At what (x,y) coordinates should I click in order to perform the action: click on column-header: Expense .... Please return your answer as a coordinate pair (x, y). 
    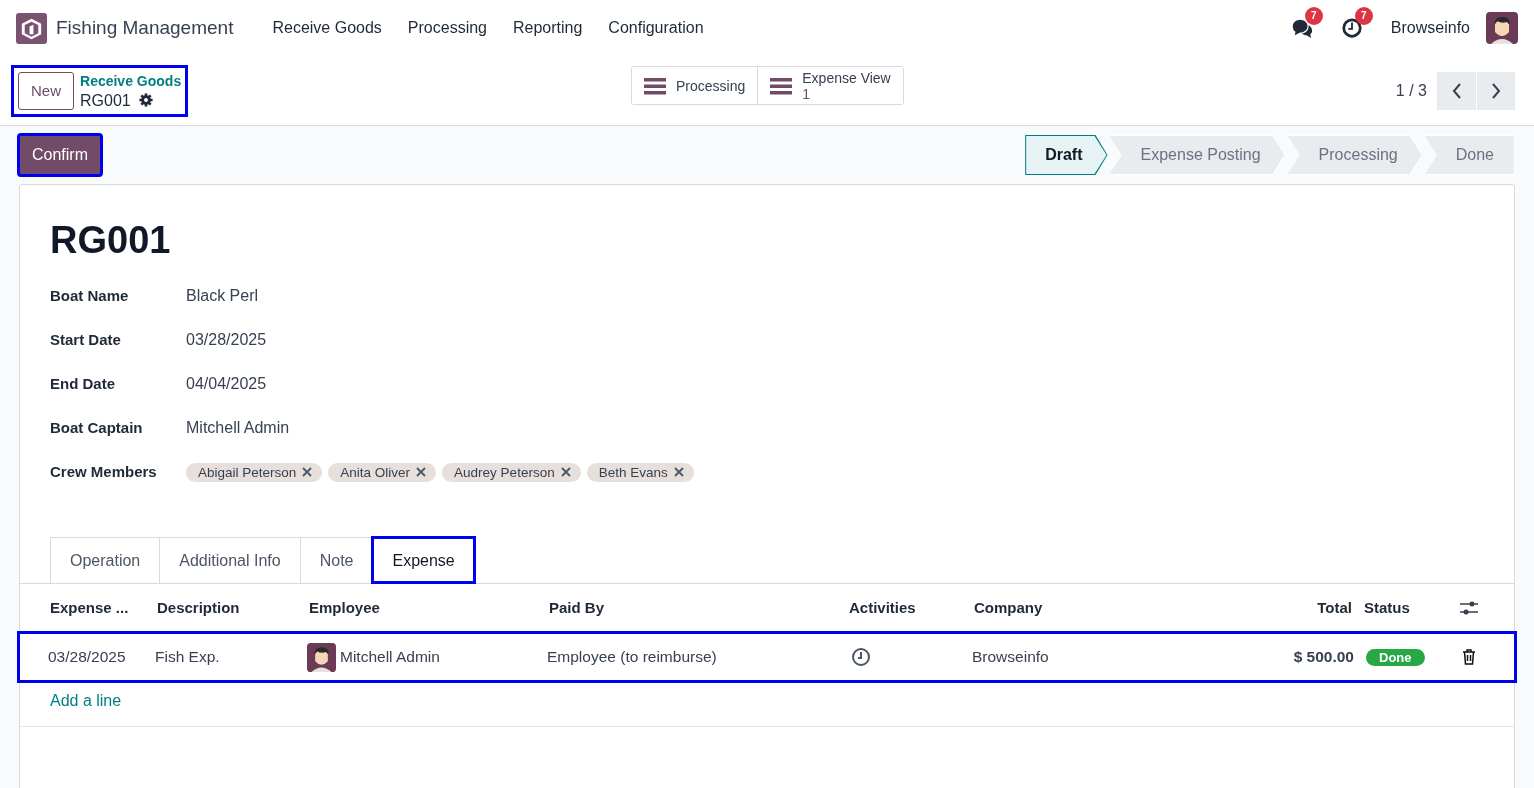
    Looking at the image, I should click on (103, 608).